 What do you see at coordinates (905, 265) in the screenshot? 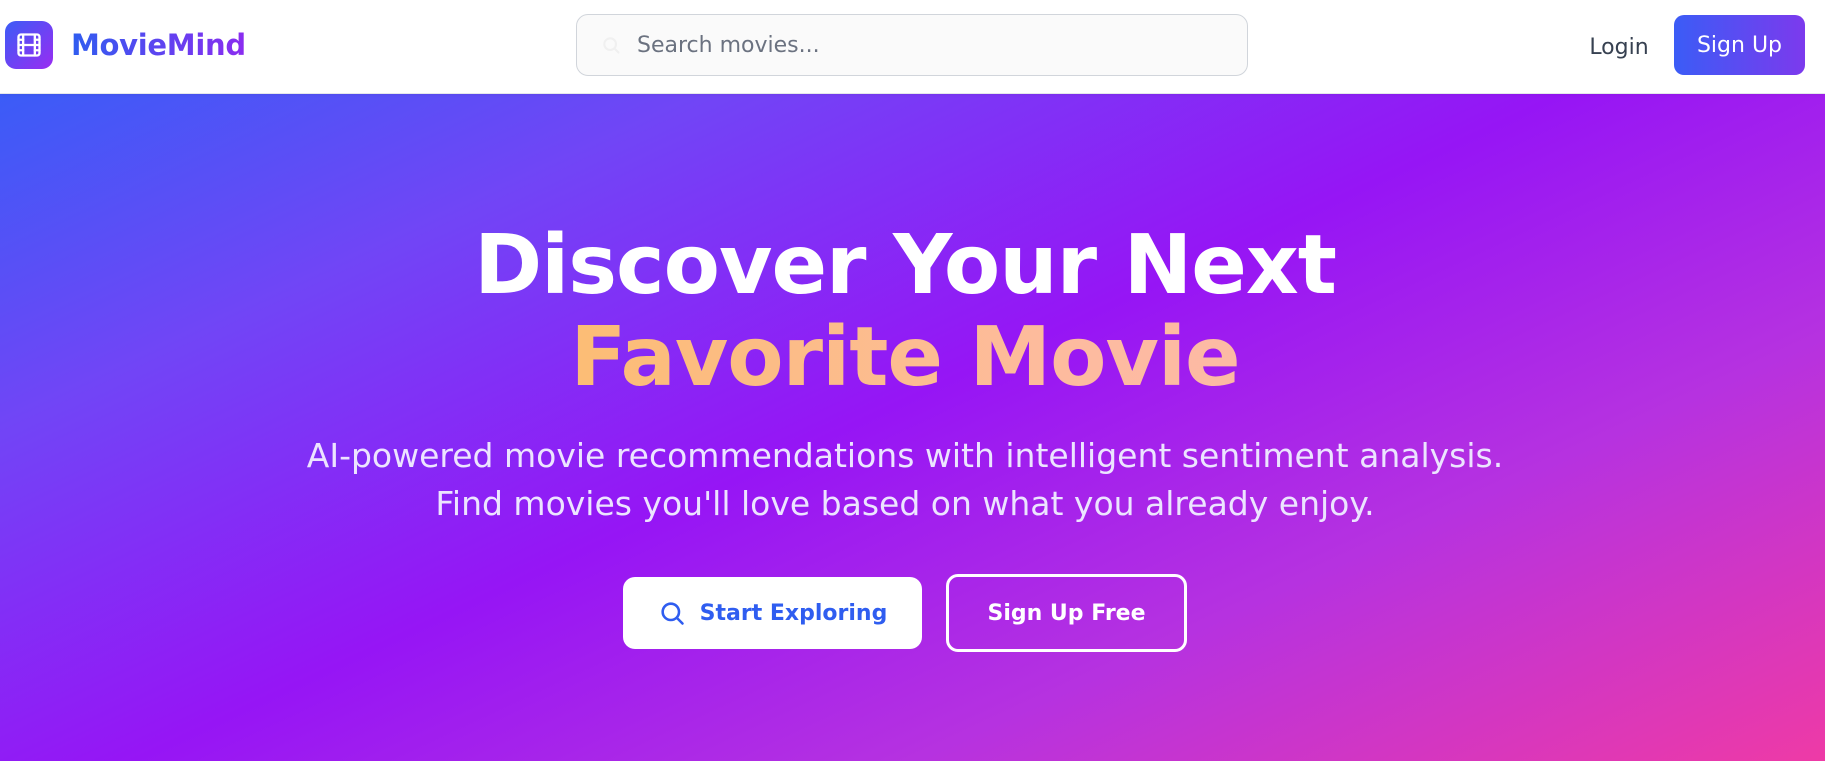
I see `hero-title-line1: Discover Your Next` at bounding box center [905, 265].